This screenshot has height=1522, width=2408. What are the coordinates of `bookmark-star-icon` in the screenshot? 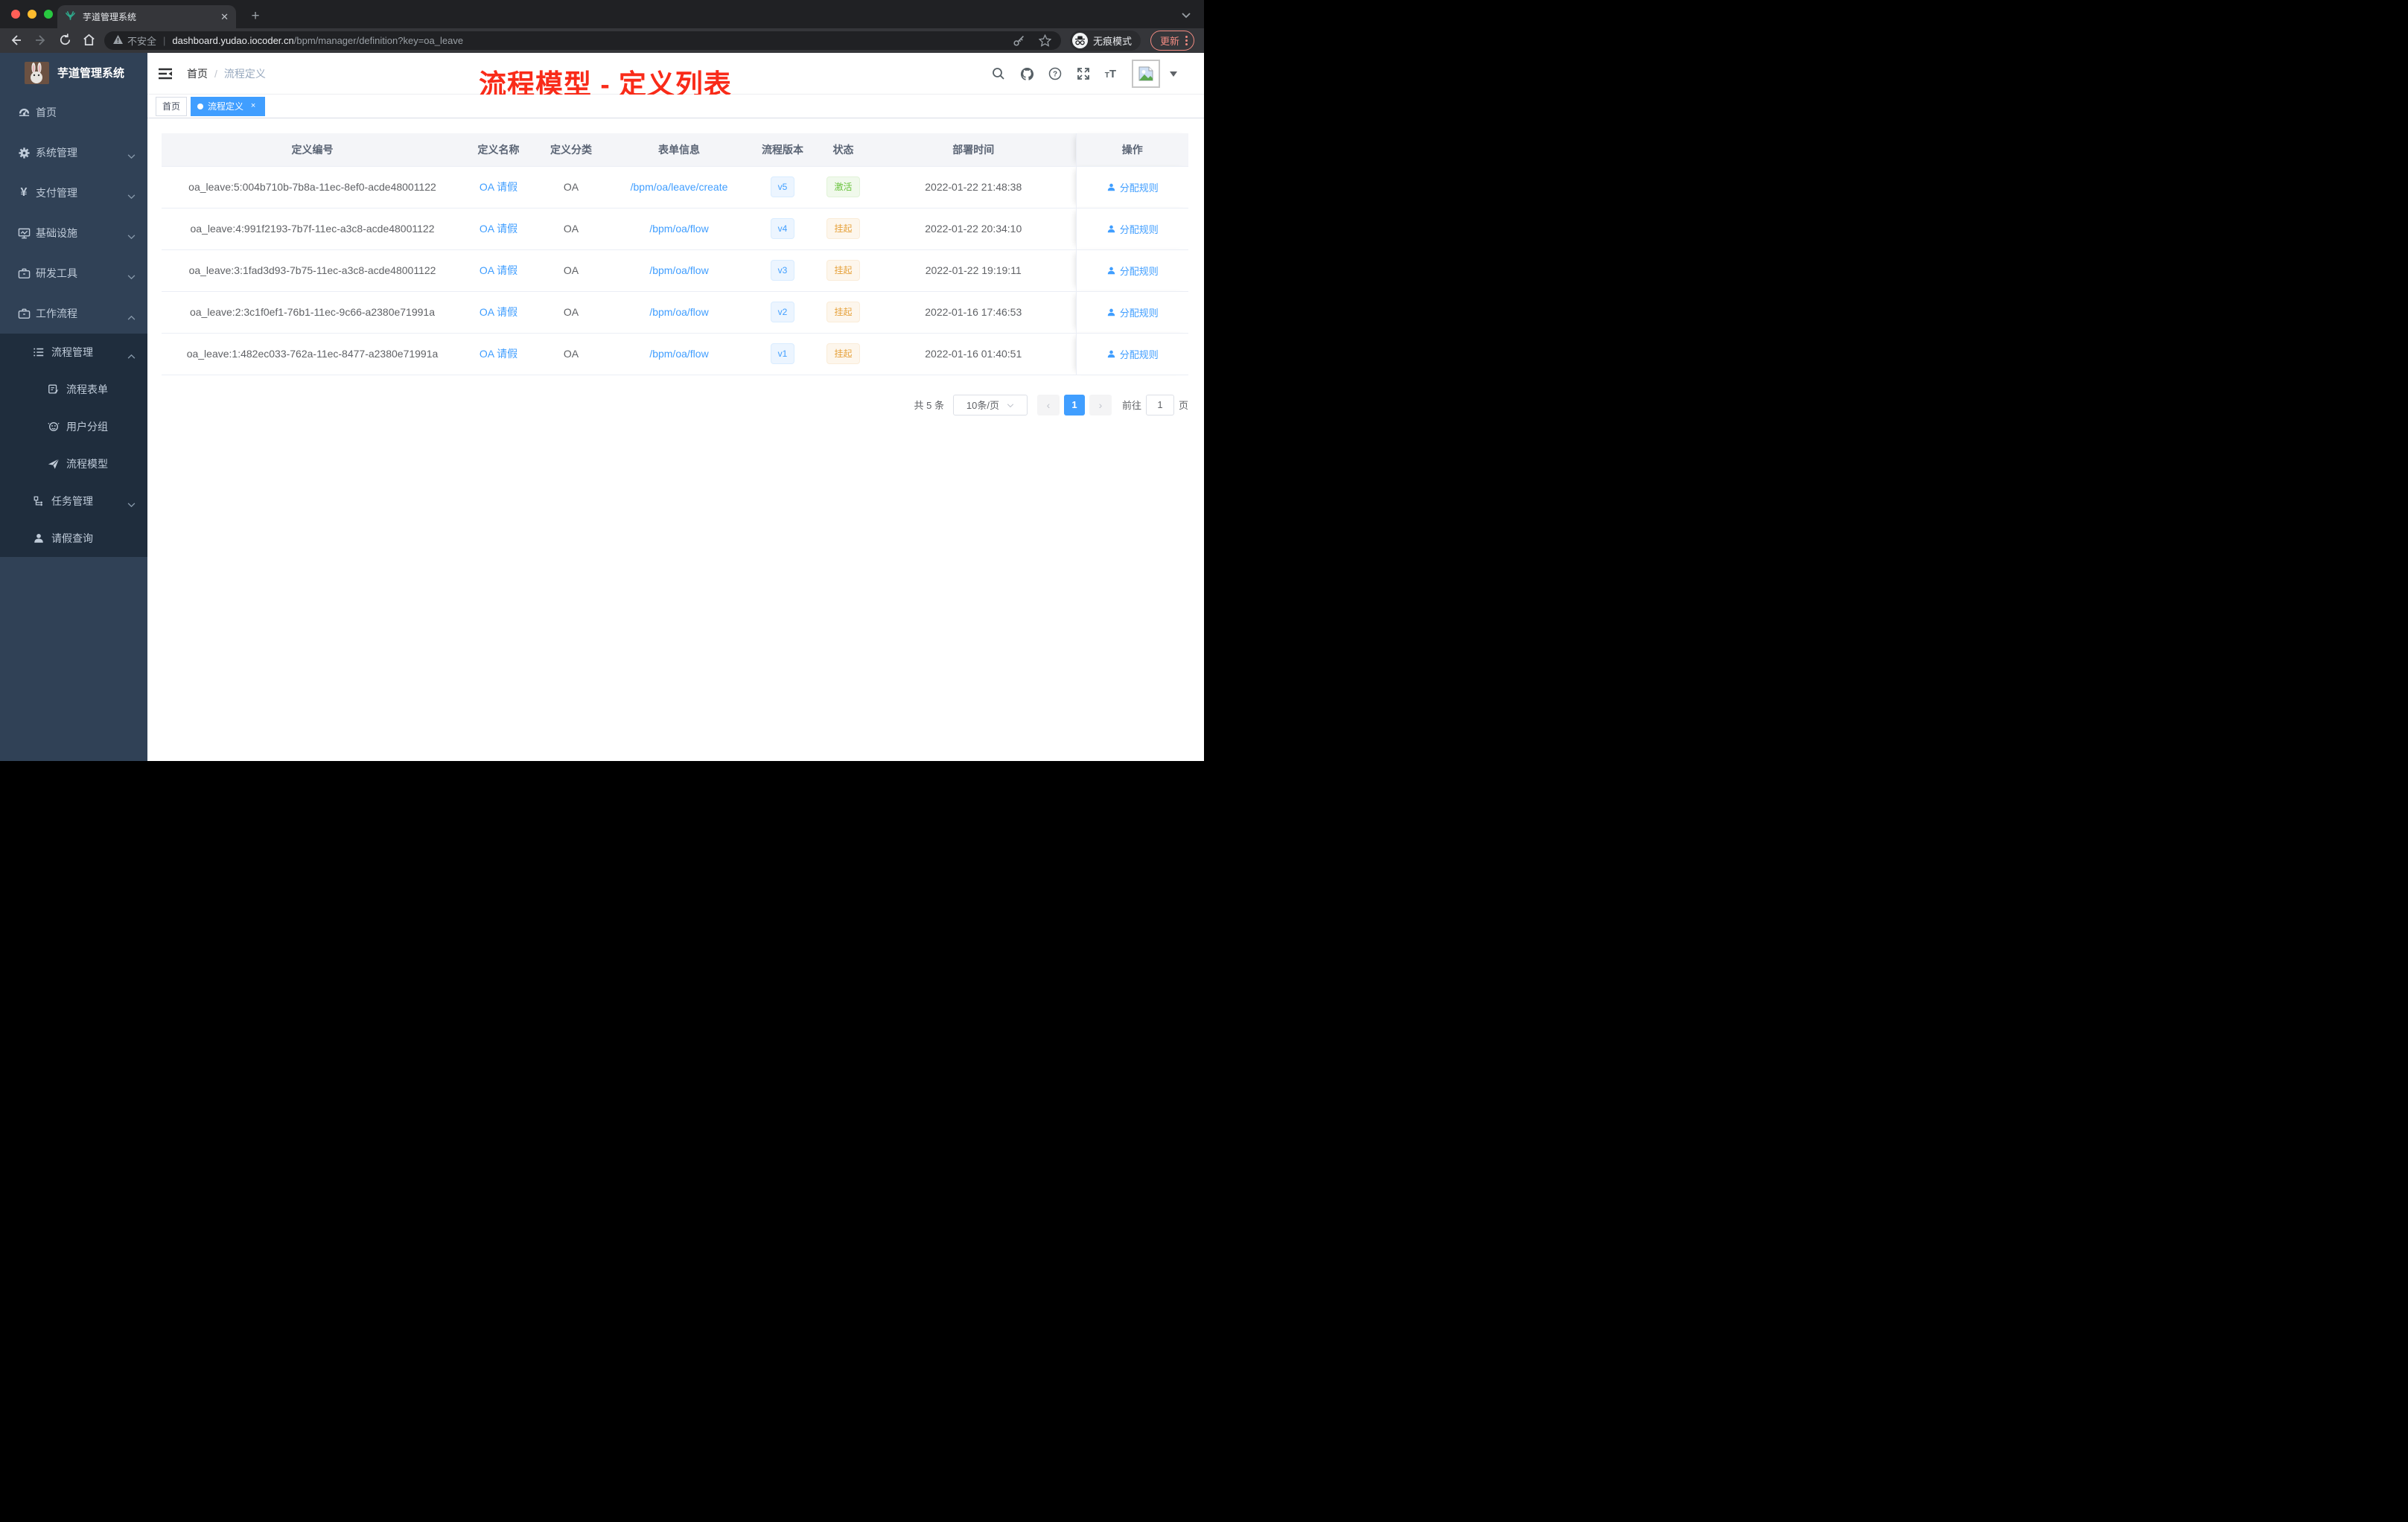 It's located at (1045, 42).